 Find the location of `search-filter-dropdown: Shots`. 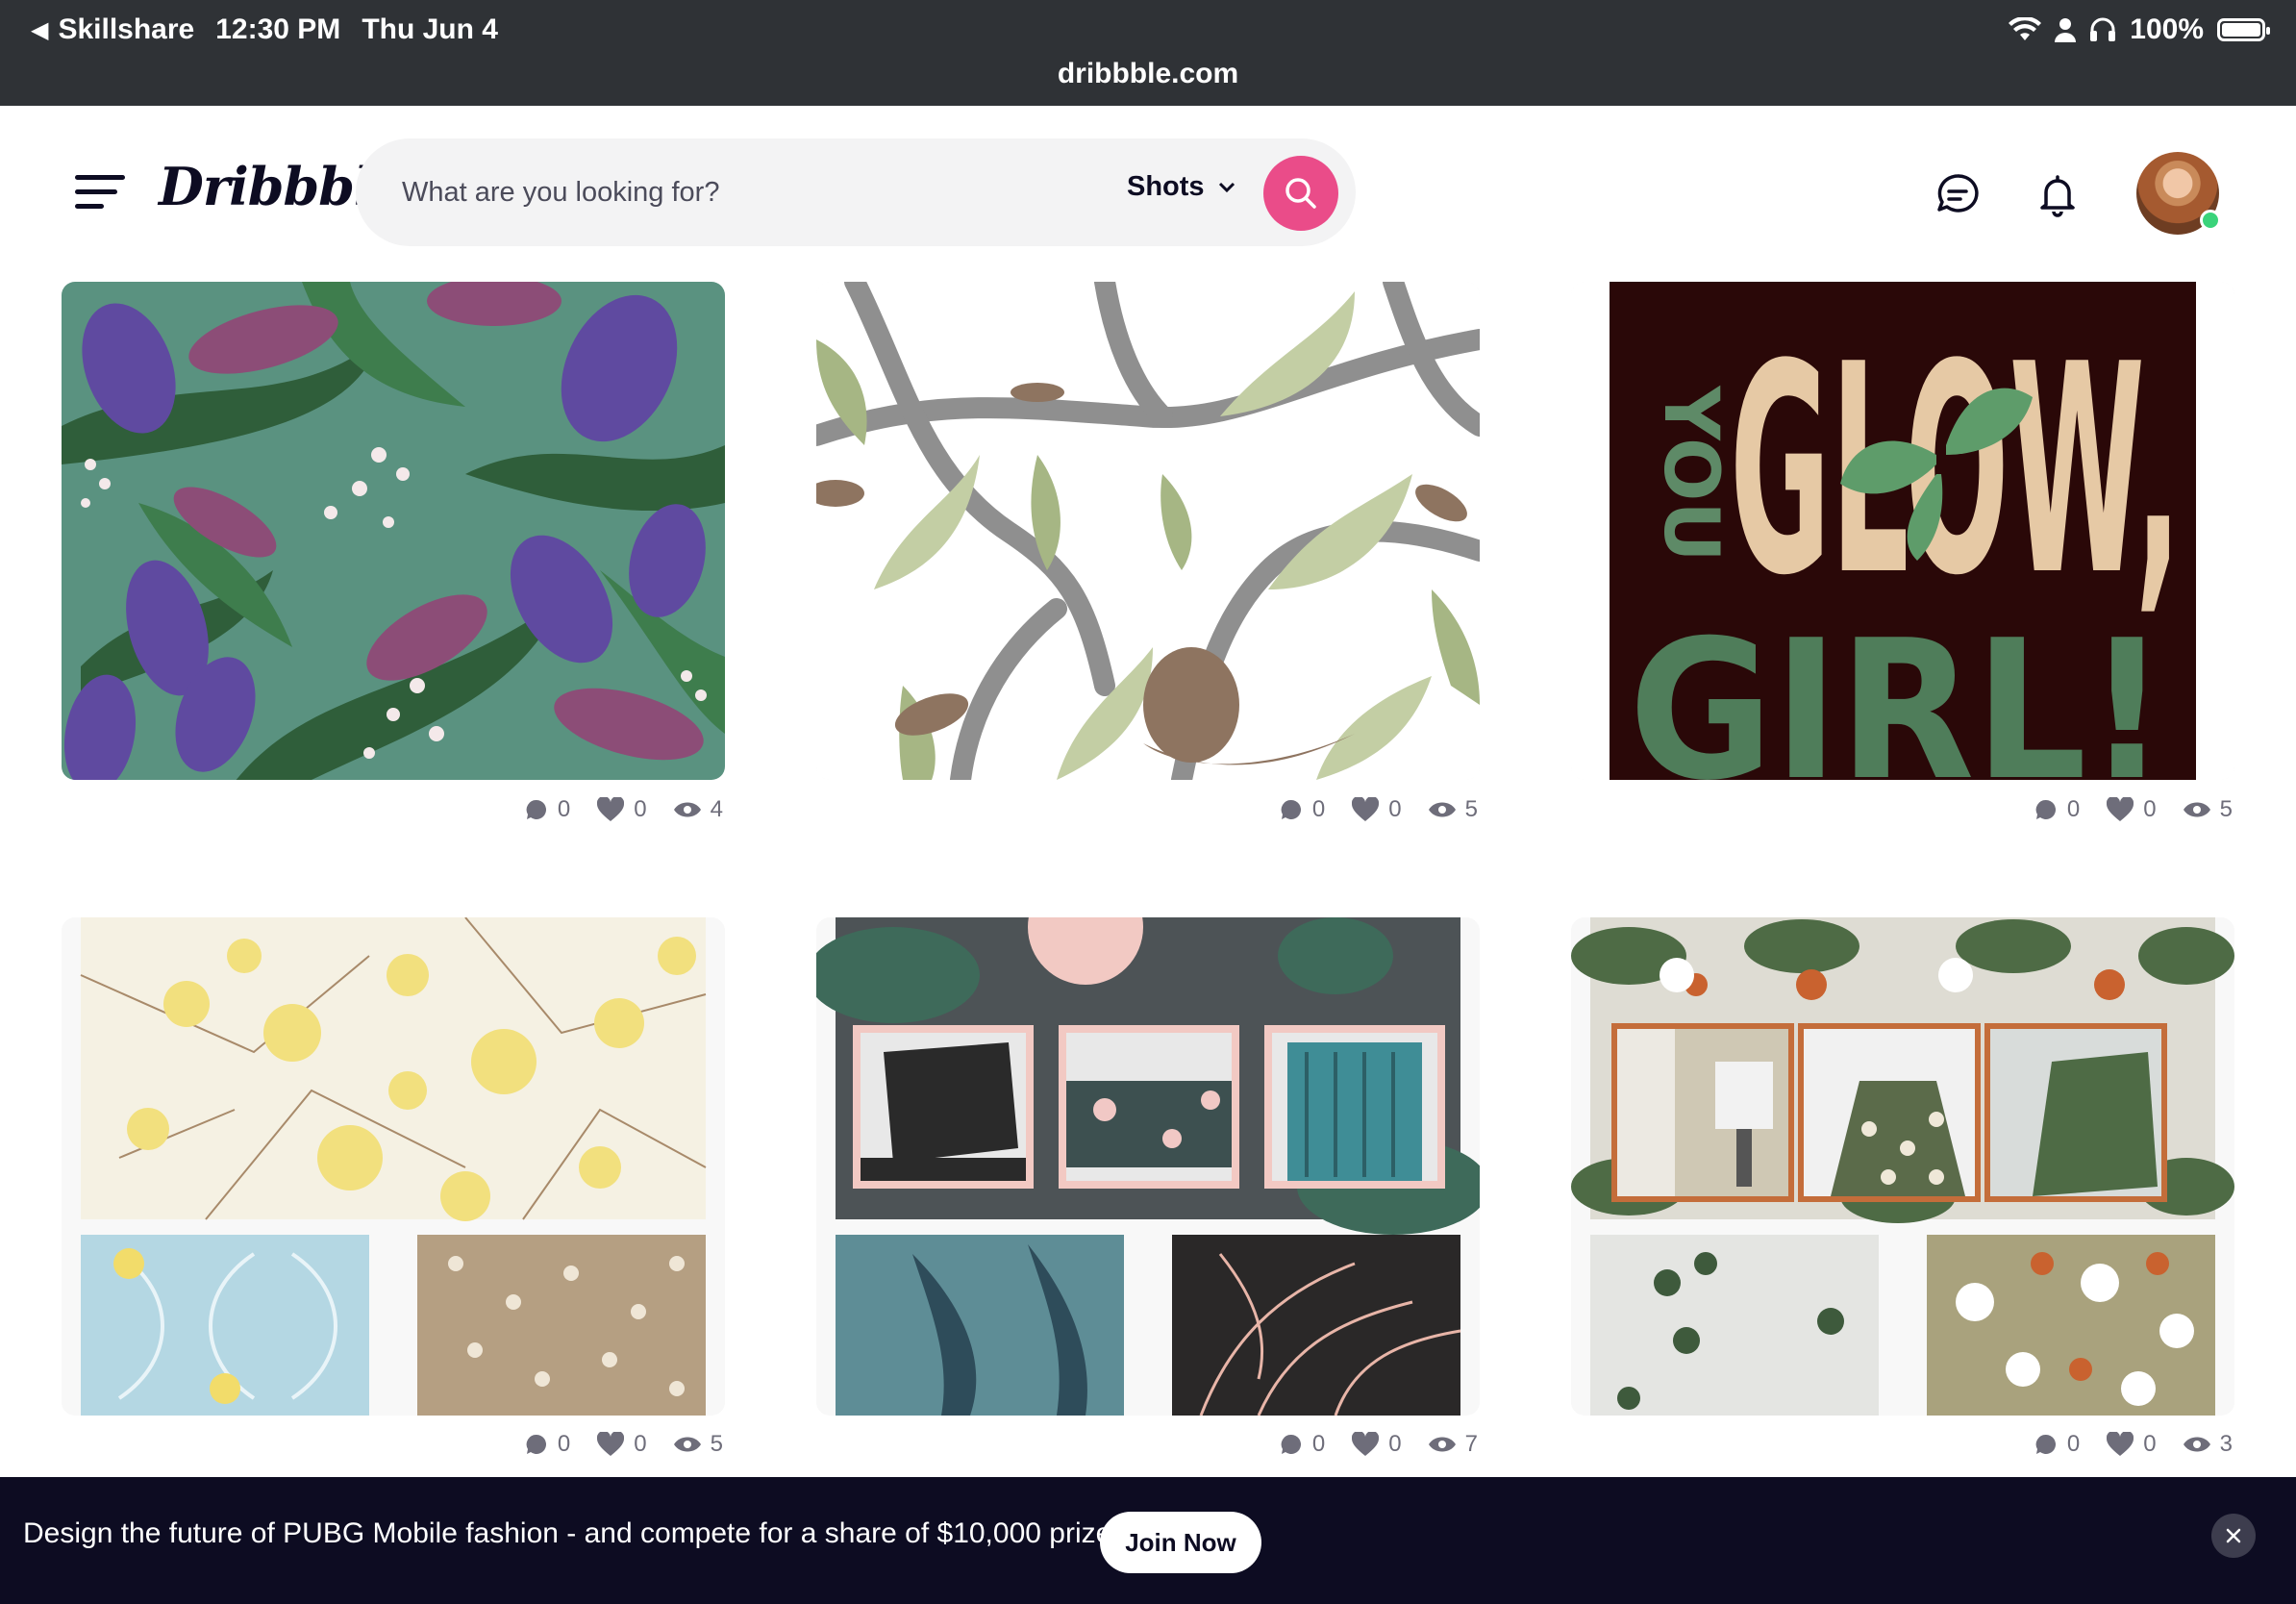

search-filter-dropdown: Shots is located at coordinates (1181, 187).